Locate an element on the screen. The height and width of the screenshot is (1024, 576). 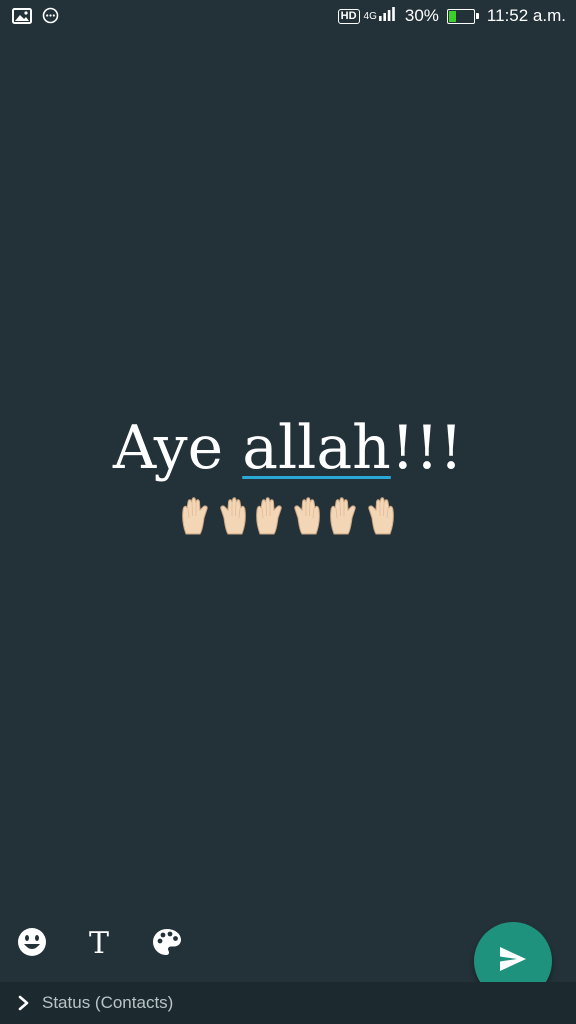
status-audience-bar: Status (Contacts) is located at coordinates (288, 1003).